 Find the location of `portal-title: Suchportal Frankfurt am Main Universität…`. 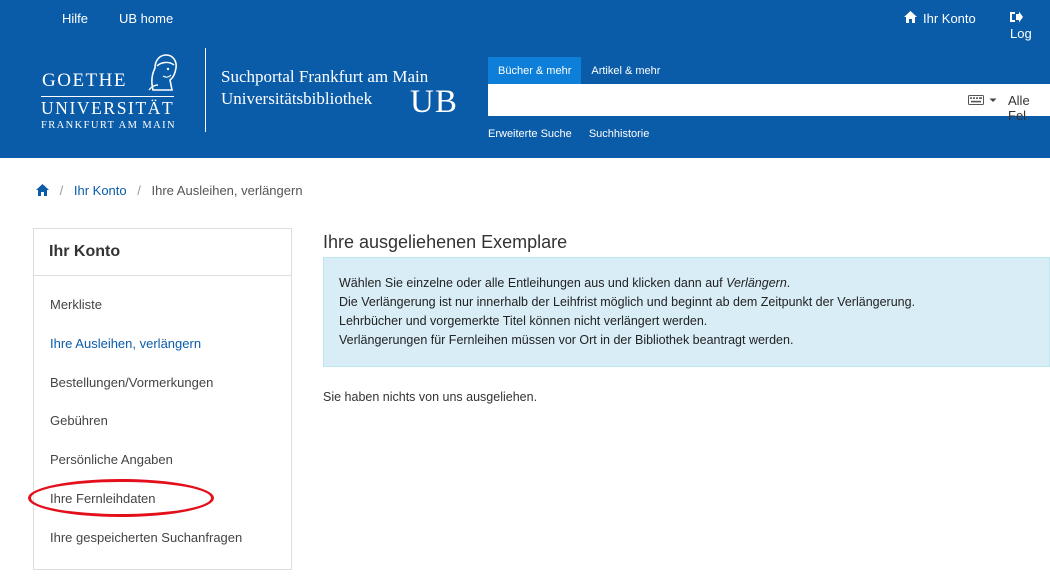

portal-title: Suchportal Frankfurt am Main Universität… is located at coordinates (324, 88).